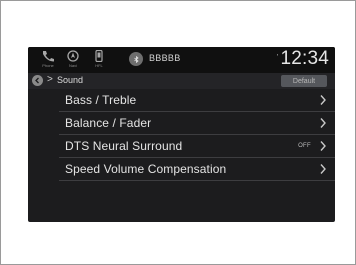 The height and width of the screenshot is (265, 356). Describe the element at coordinates (50, 79) in the screenshot. I see `breadcrumb-arrow: >` at that location.